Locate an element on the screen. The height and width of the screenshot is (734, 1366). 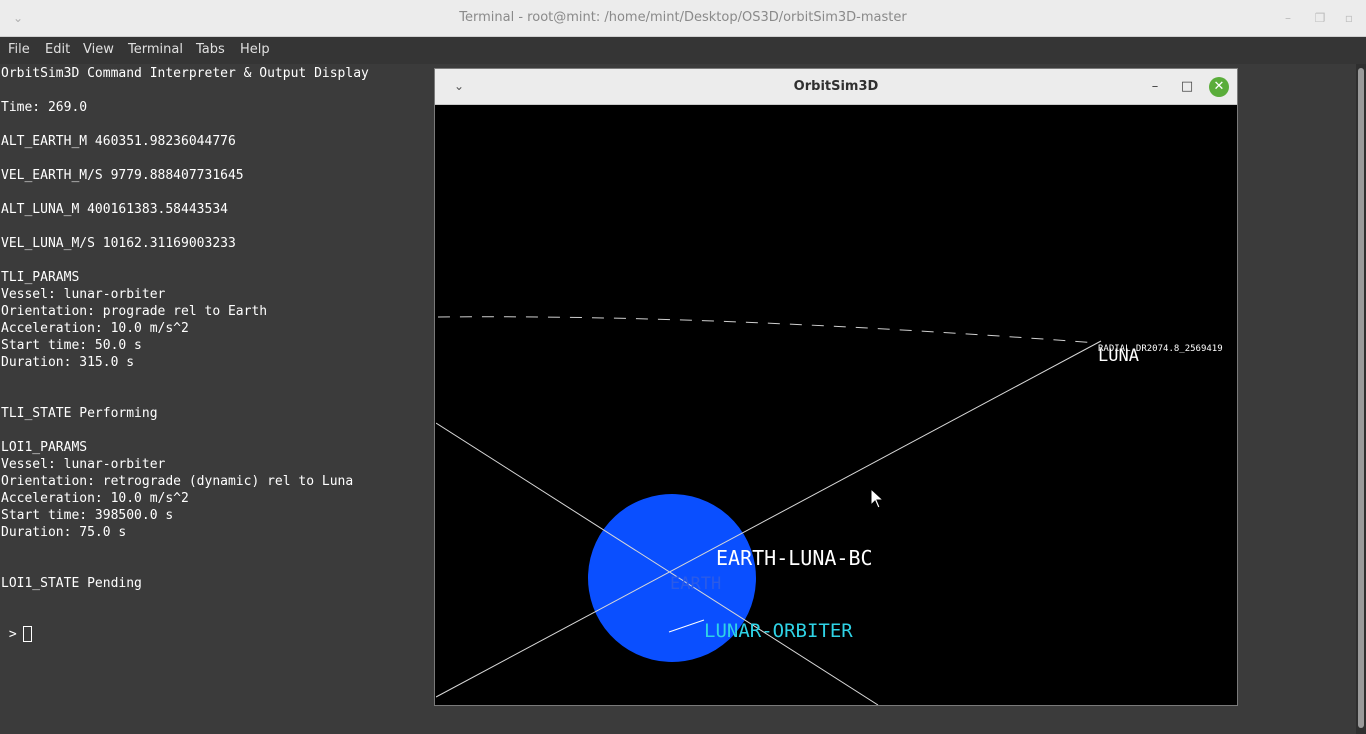
minimize-icon: – is located at coordinates (1288, 18).